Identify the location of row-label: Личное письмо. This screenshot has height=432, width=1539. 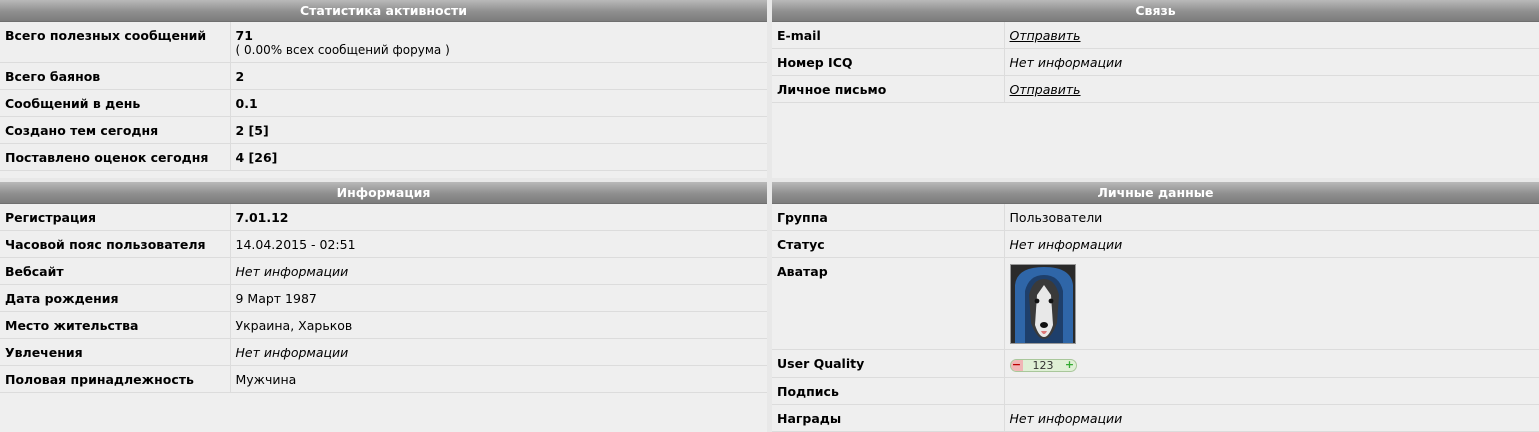
(888, 89).